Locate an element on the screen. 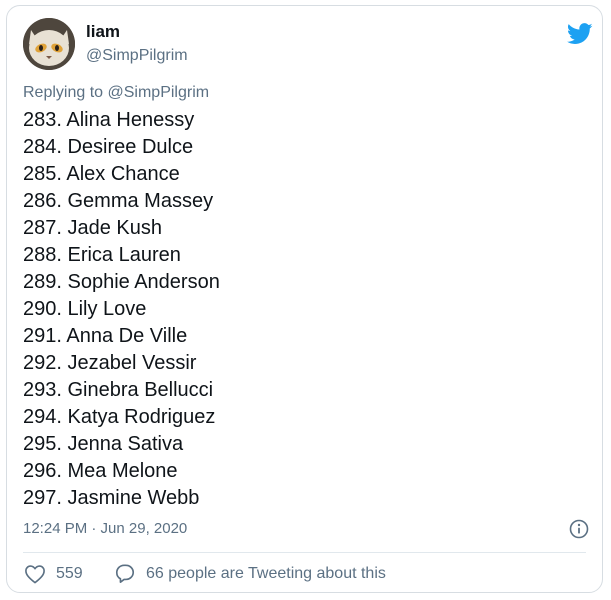  tweet-timestamp: 12:24 PM · Jun 29, 2020 is located at coordinates (105, 528).